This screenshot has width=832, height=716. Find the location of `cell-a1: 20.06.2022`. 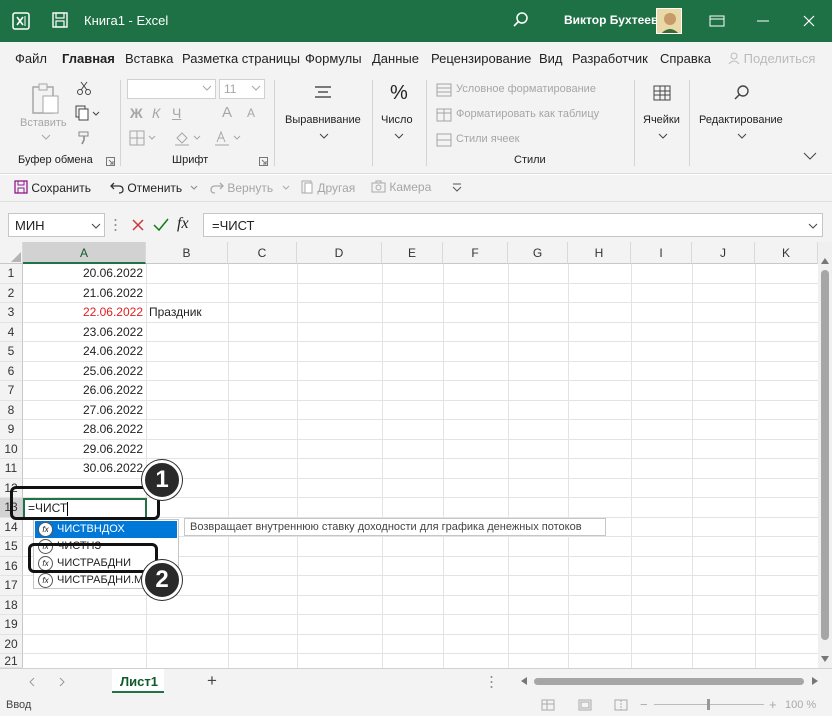

cell-a1: 20.06.2022 is located at coordinates (83, 273).